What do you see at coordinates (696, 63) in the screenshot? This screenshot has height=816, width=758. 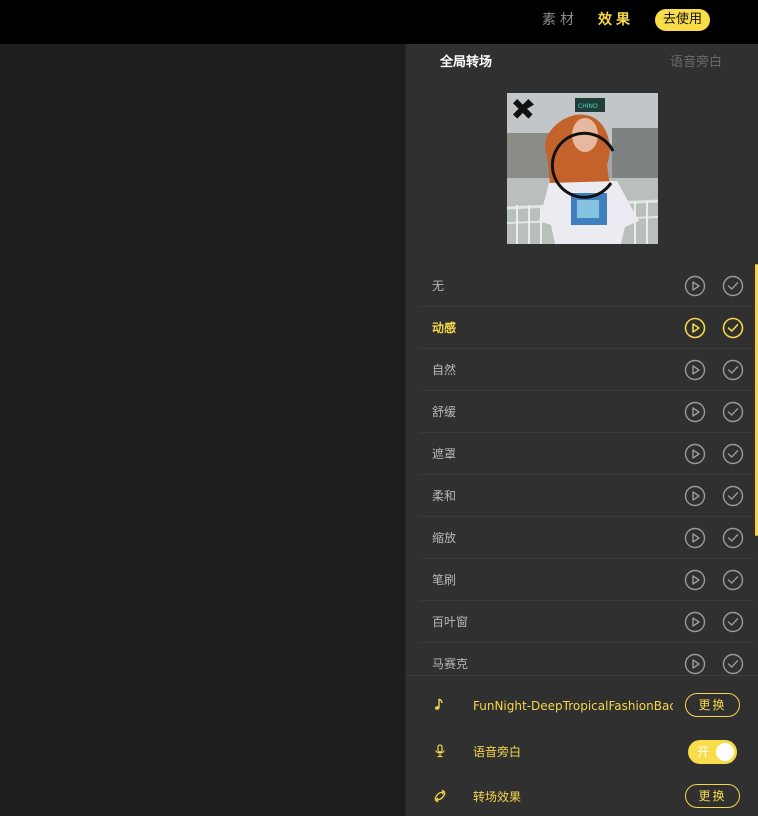 I see `tab-voiceover: 语音旁白` at bounding box center [696, 63].